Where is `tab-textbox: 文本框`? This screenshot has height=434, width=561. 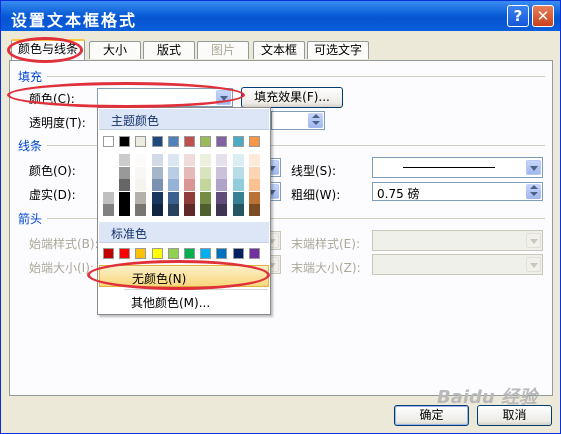
tab-textbox: 文本框 is located at coordinates (279, 50).